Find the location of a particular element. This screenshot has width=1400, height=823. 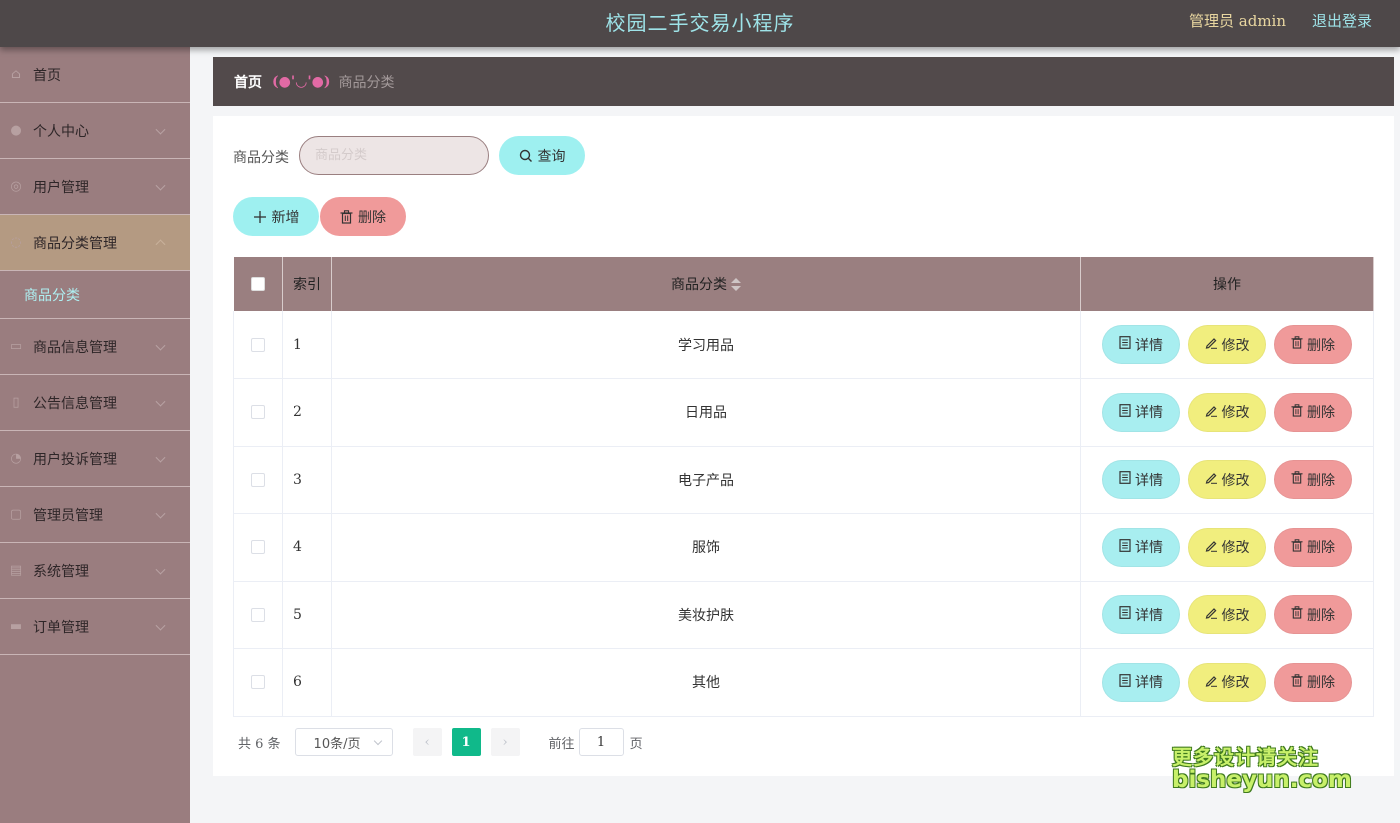

search-input is located at coordinates (394, 155).